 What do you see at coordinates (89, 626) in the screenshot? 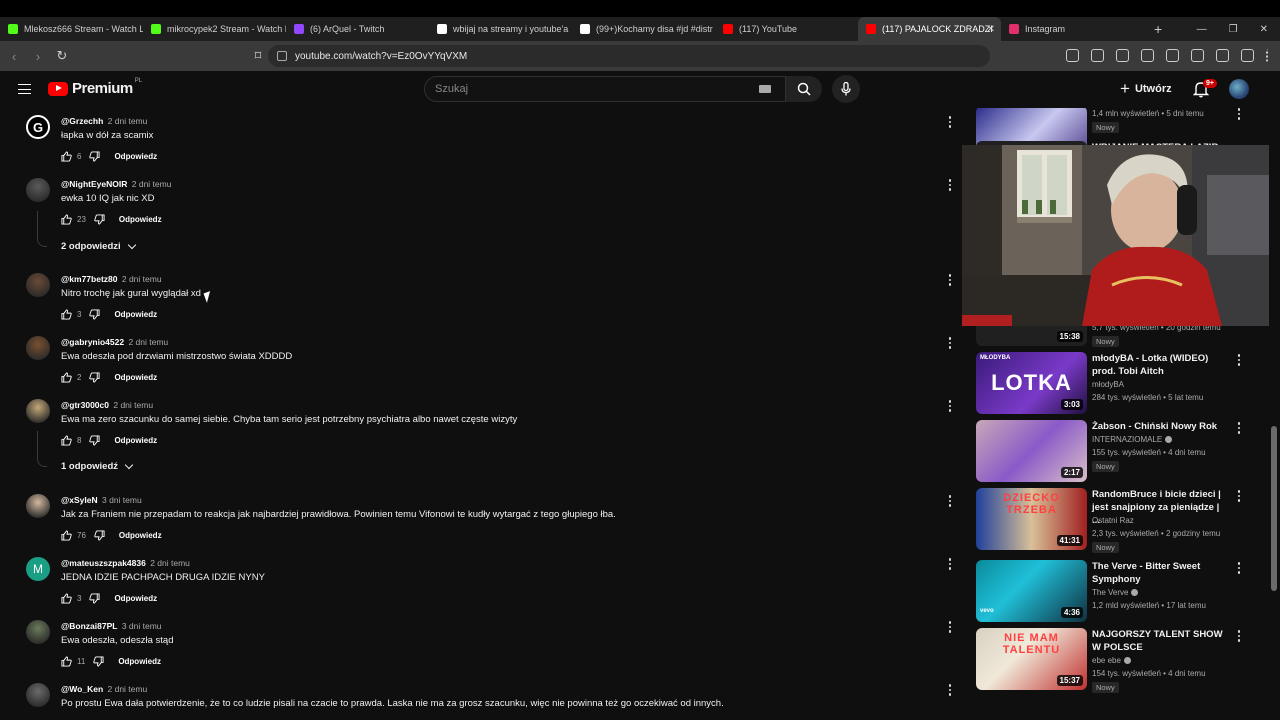
I see `comment-author: @Bonzai87PL` at bounding box center [89, 626].